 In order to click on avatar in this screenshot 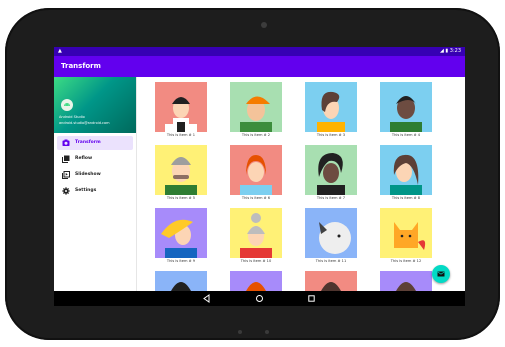, I will do `click(67, 105)`.